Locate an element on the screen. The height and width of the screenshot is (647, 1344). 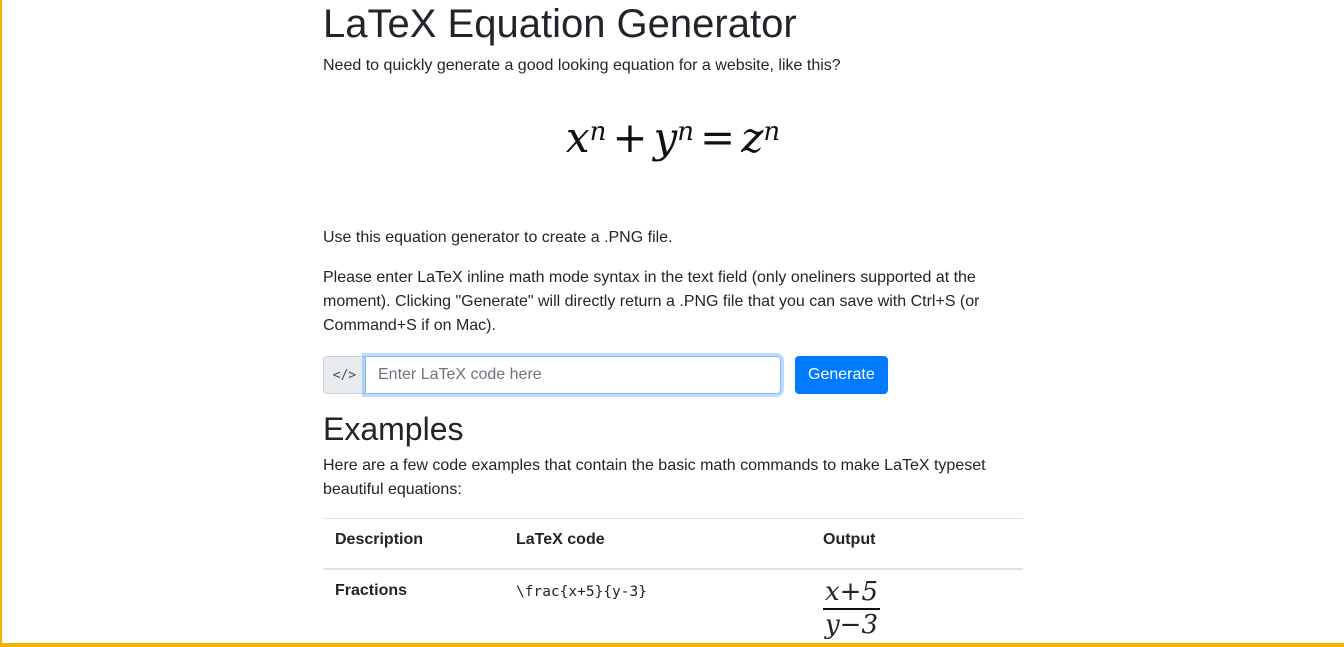
hero-var-x: x is located at coordinates (577, 137).